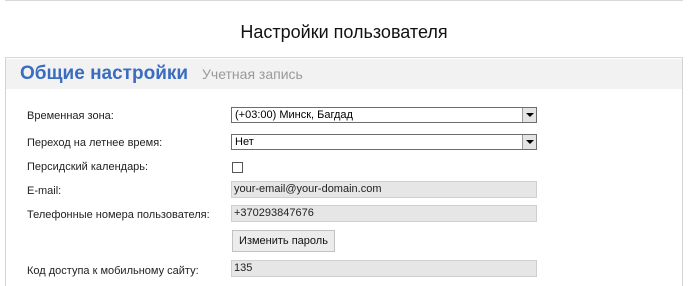 The height and width of the screenshot is (286, 688). Describe the element at coordinates (113, 271) in the screenshot. I see `mobile-code-label: Код доступа к мобильному сайту:` at that location.